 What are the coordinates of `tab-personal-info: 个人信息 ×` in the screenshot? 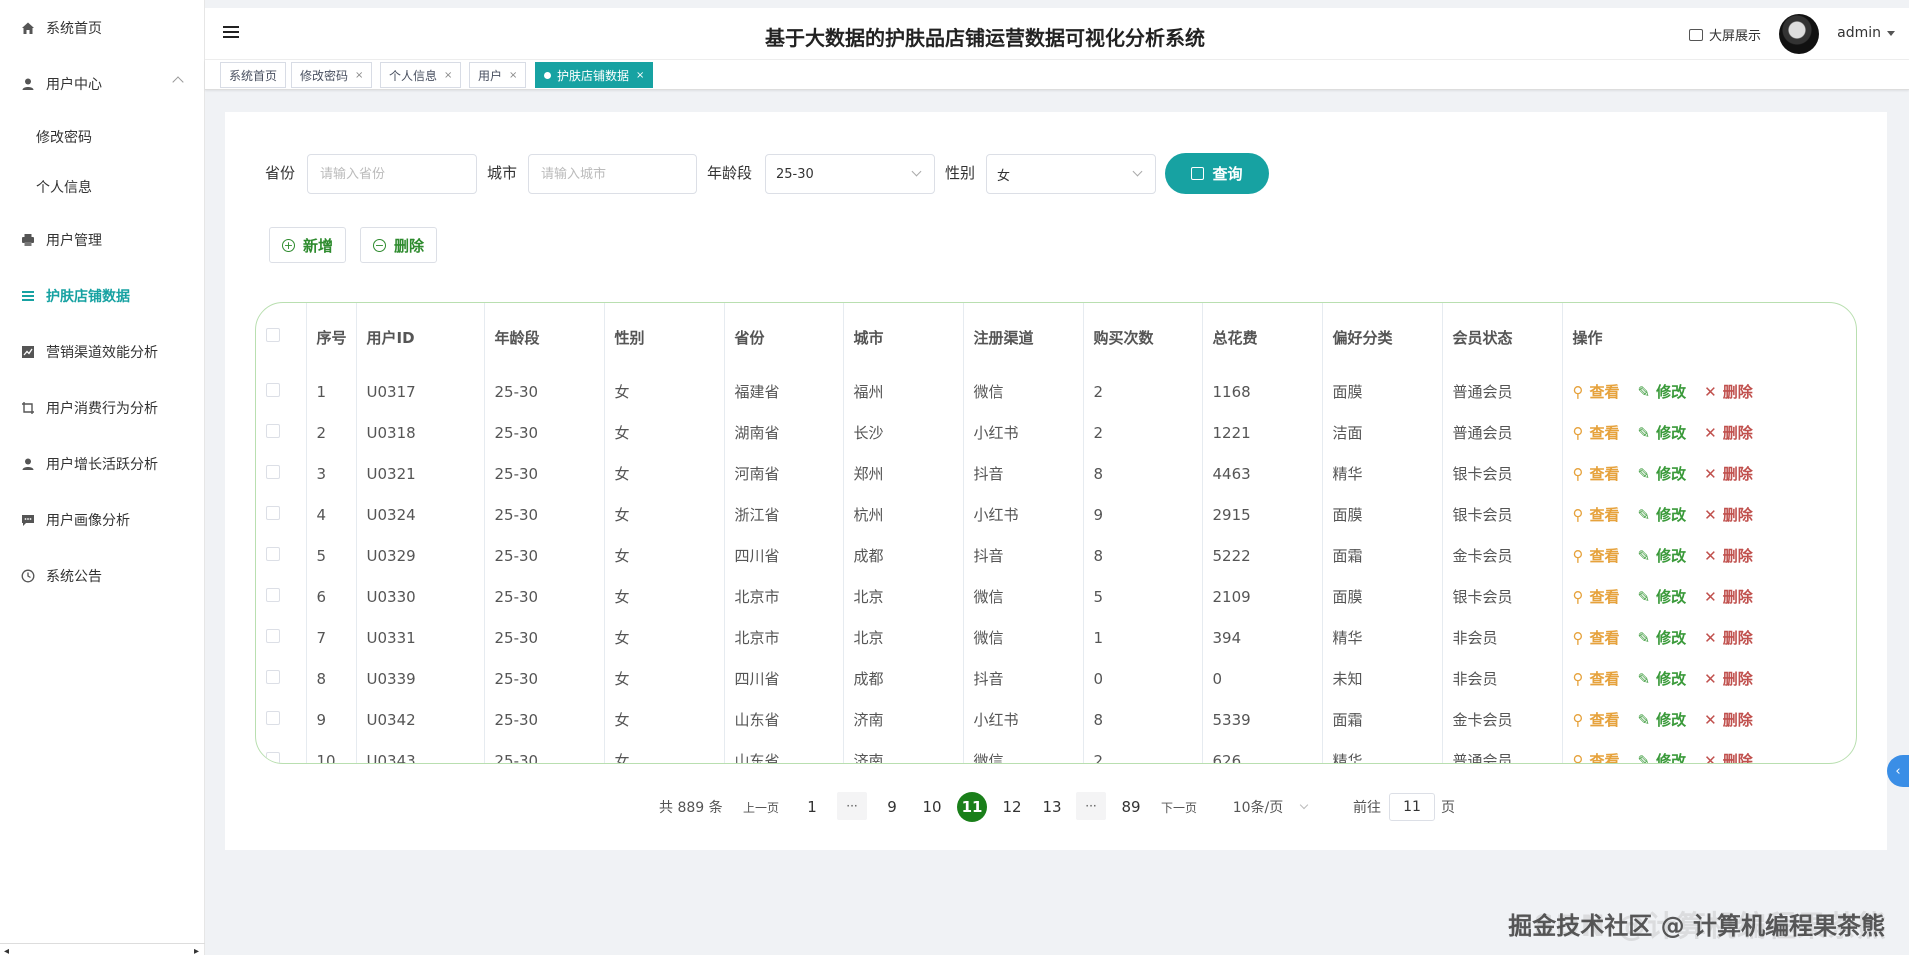 It's located at (421, 75).